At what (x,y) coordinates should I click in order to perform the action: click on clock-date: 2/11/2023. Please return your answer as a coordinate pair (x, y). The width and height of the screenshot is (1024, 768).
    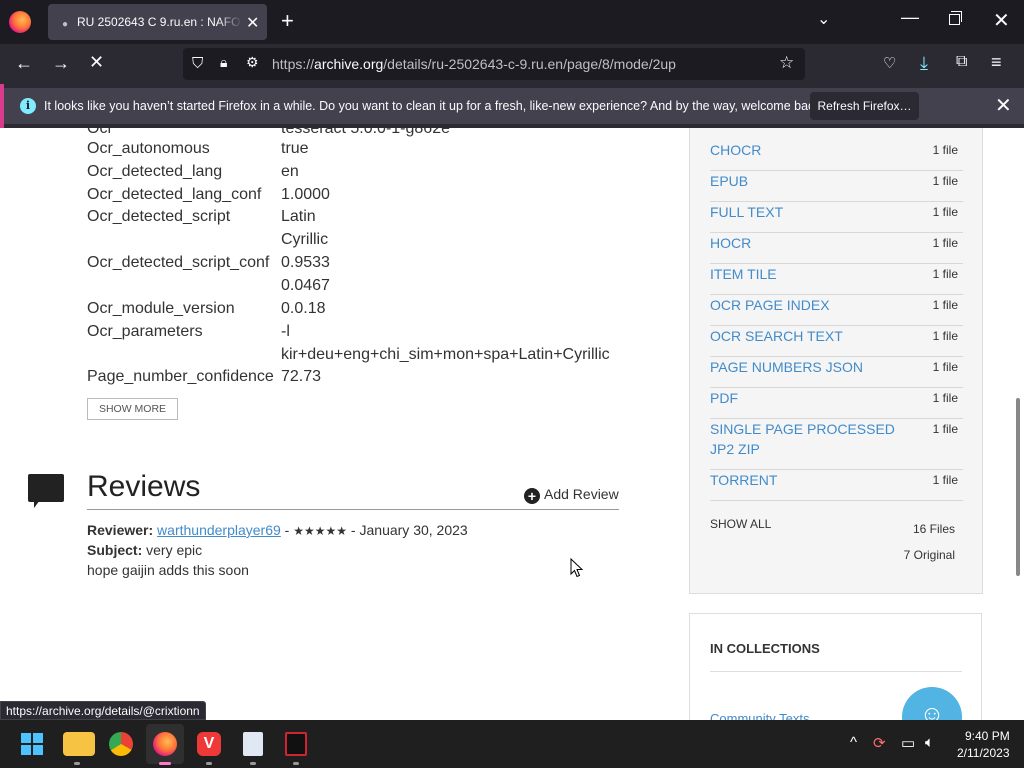
    Looking at the image, I should click on (983, 753).